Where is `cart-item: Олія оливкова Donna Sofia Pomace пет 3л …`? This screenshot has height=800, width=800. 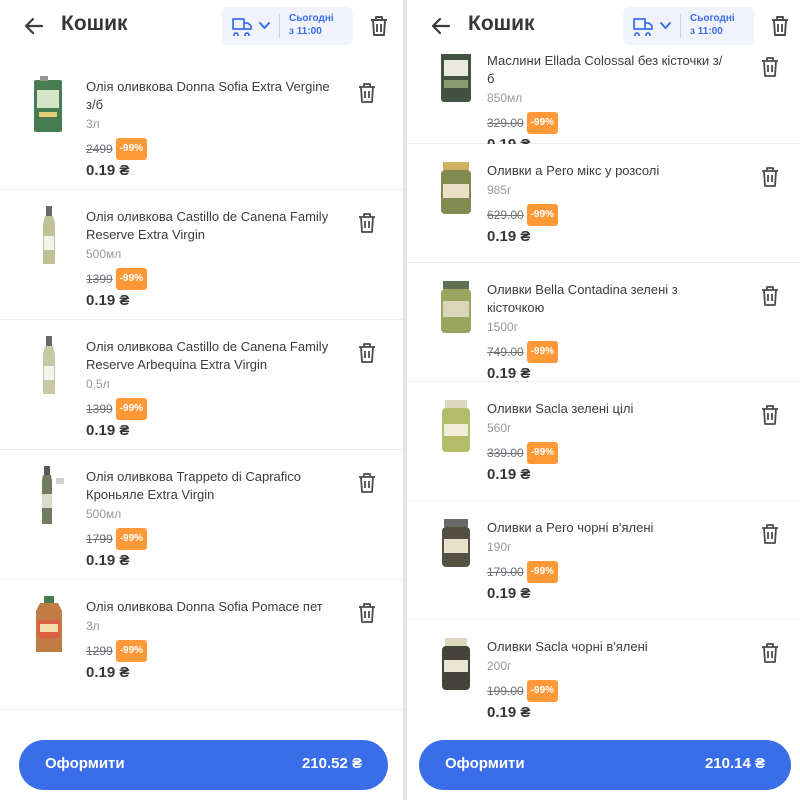
cart-item: Олія оливкова Donna Sofia Pomace пет 3л … is located at coordinates (201, 645).